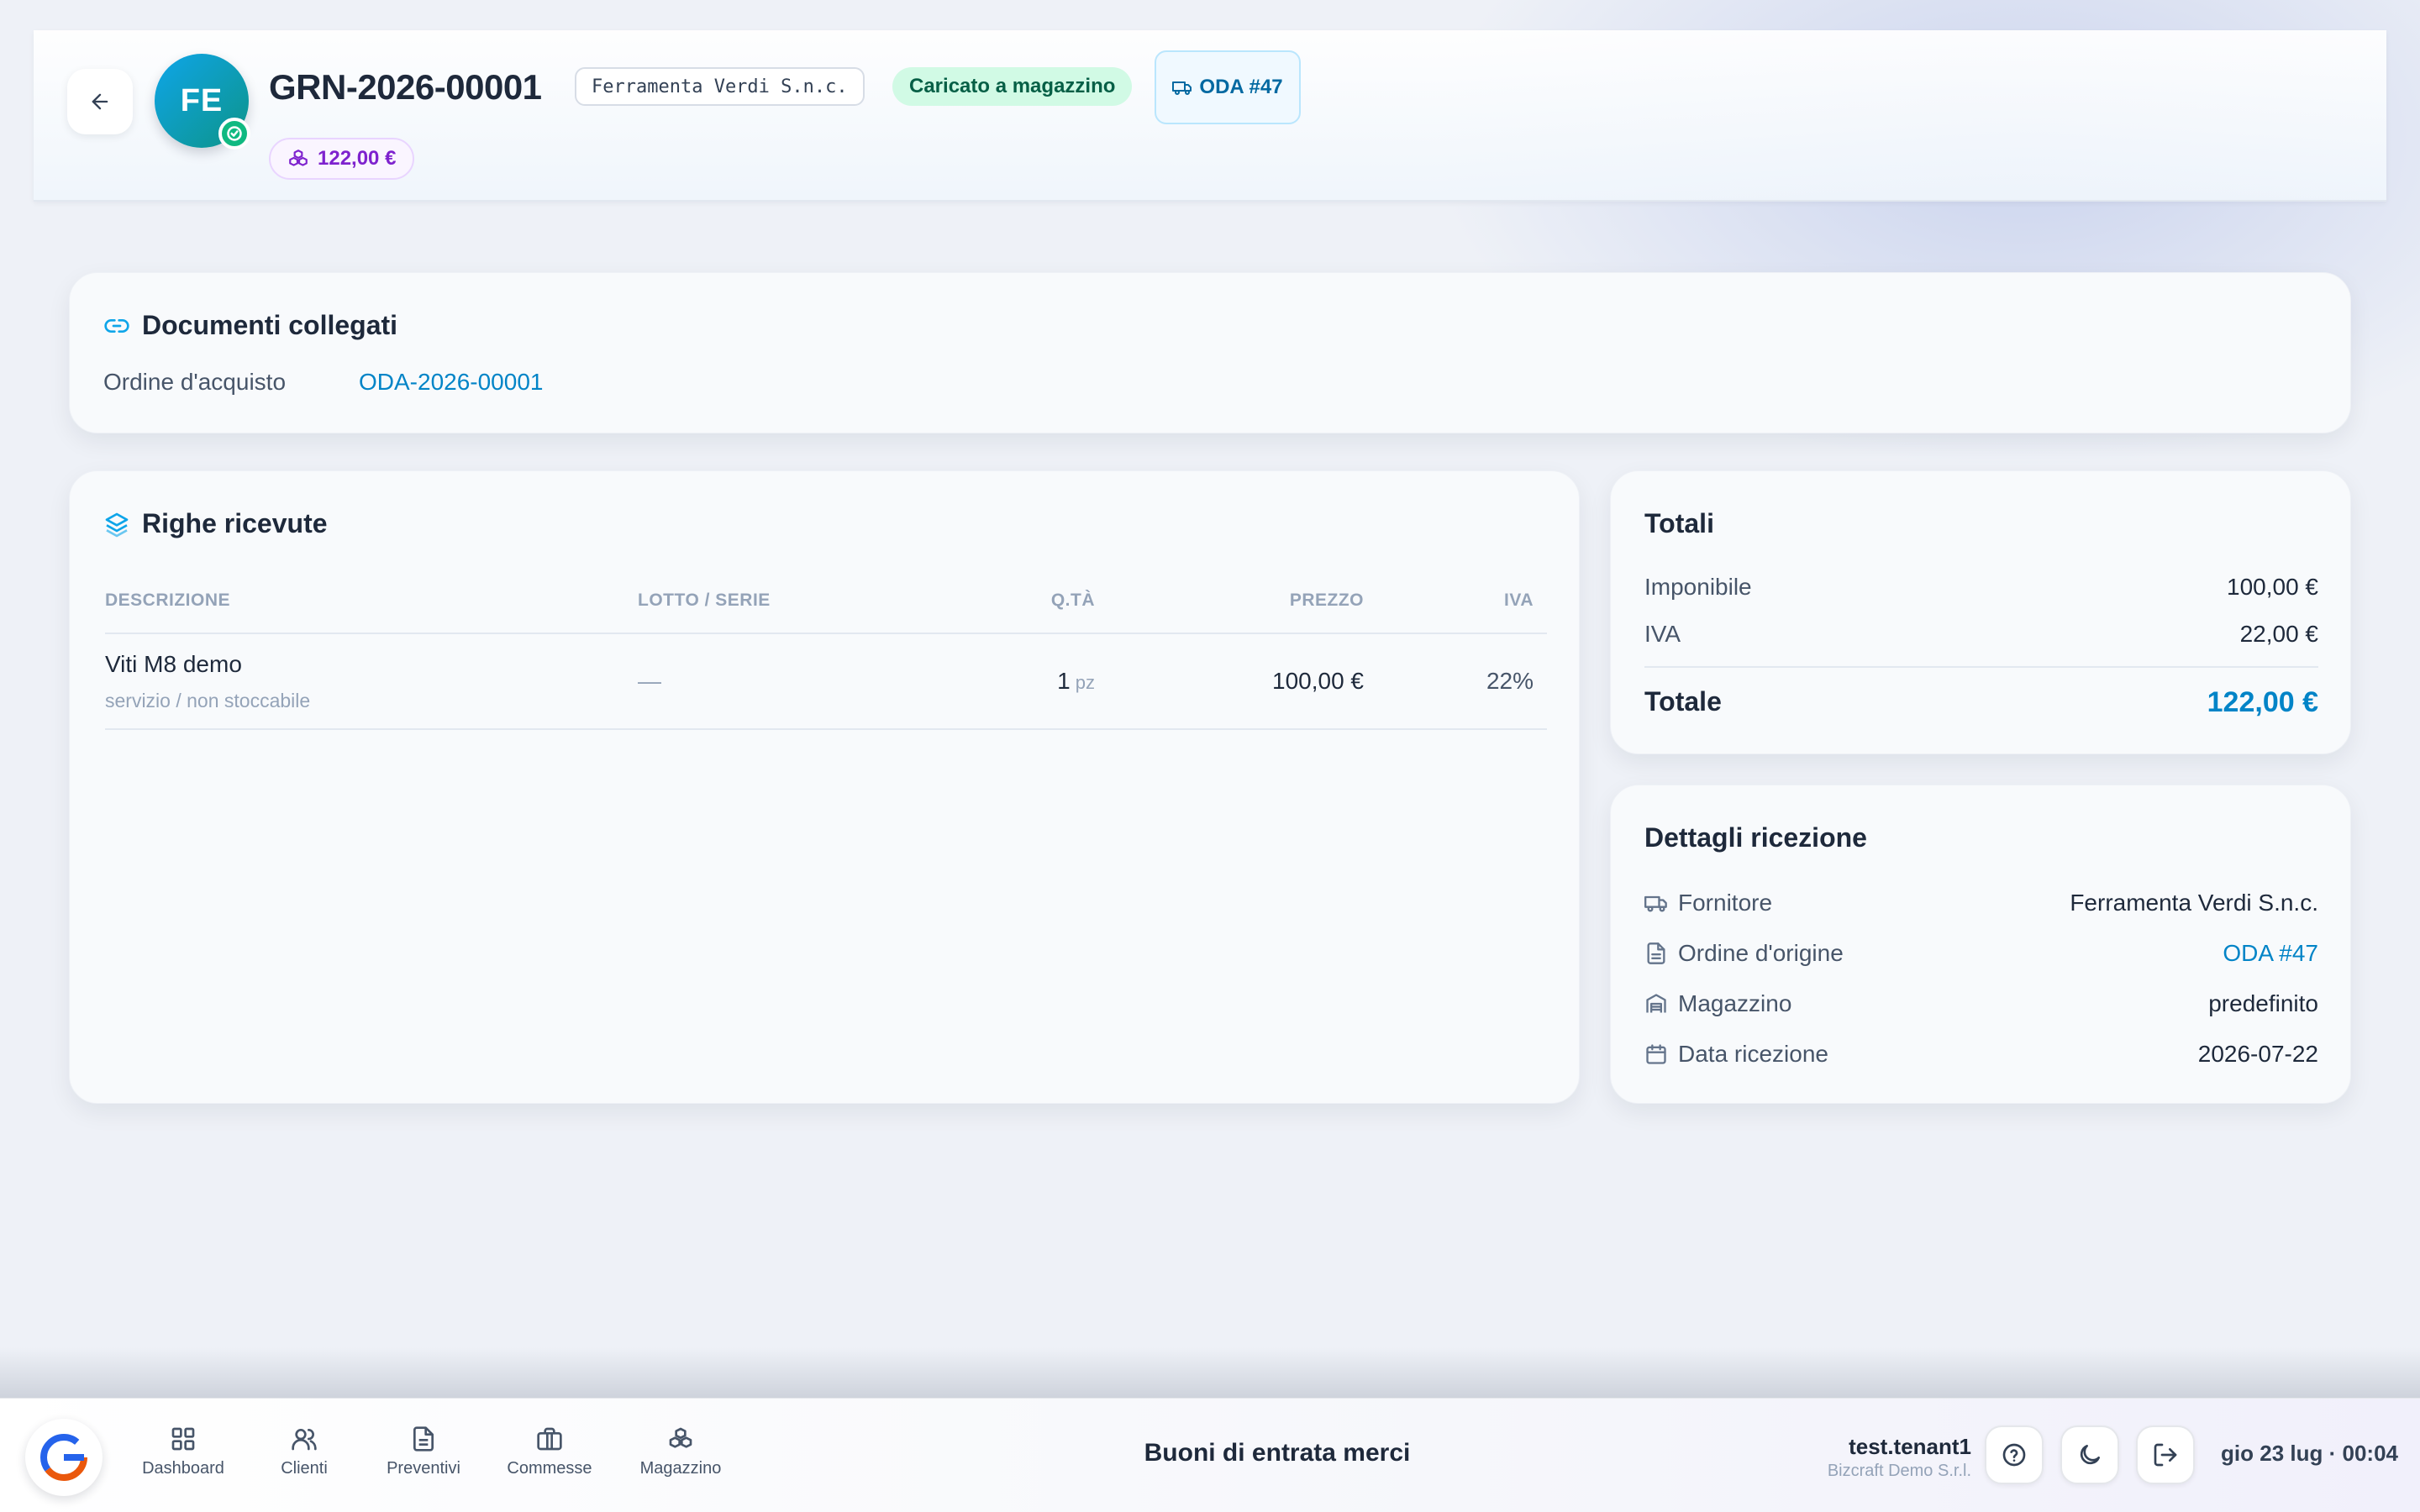  I want to click on page-title: GRN-2026-00001, so click(405, 87).